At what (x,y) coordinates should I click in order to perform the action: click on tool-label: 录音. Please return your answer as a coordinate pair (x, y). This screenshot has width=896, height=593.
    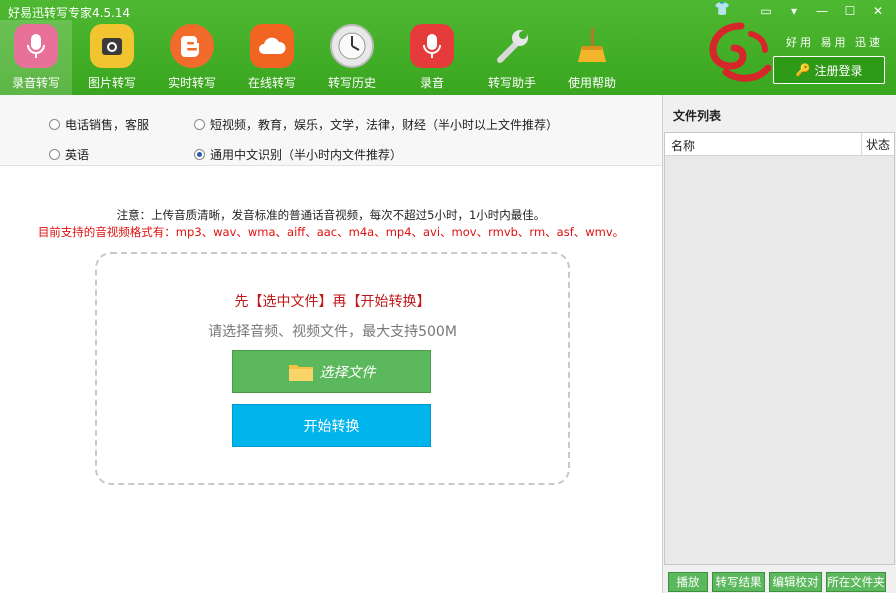
    Looking at the image, I should click on (431, 83).